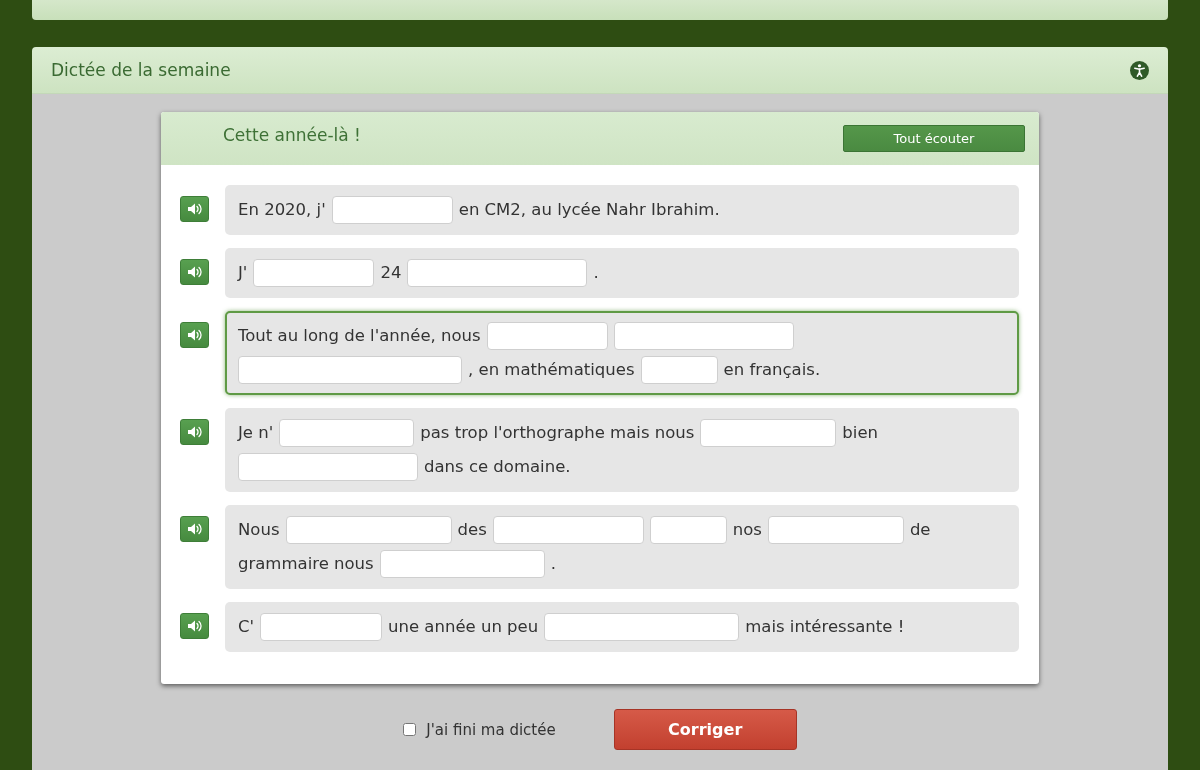  What do you see at coordinates (934, 138) in the screenshot?
I see `listen-all-button: Tout écouter` at bounding box center [934, 138].